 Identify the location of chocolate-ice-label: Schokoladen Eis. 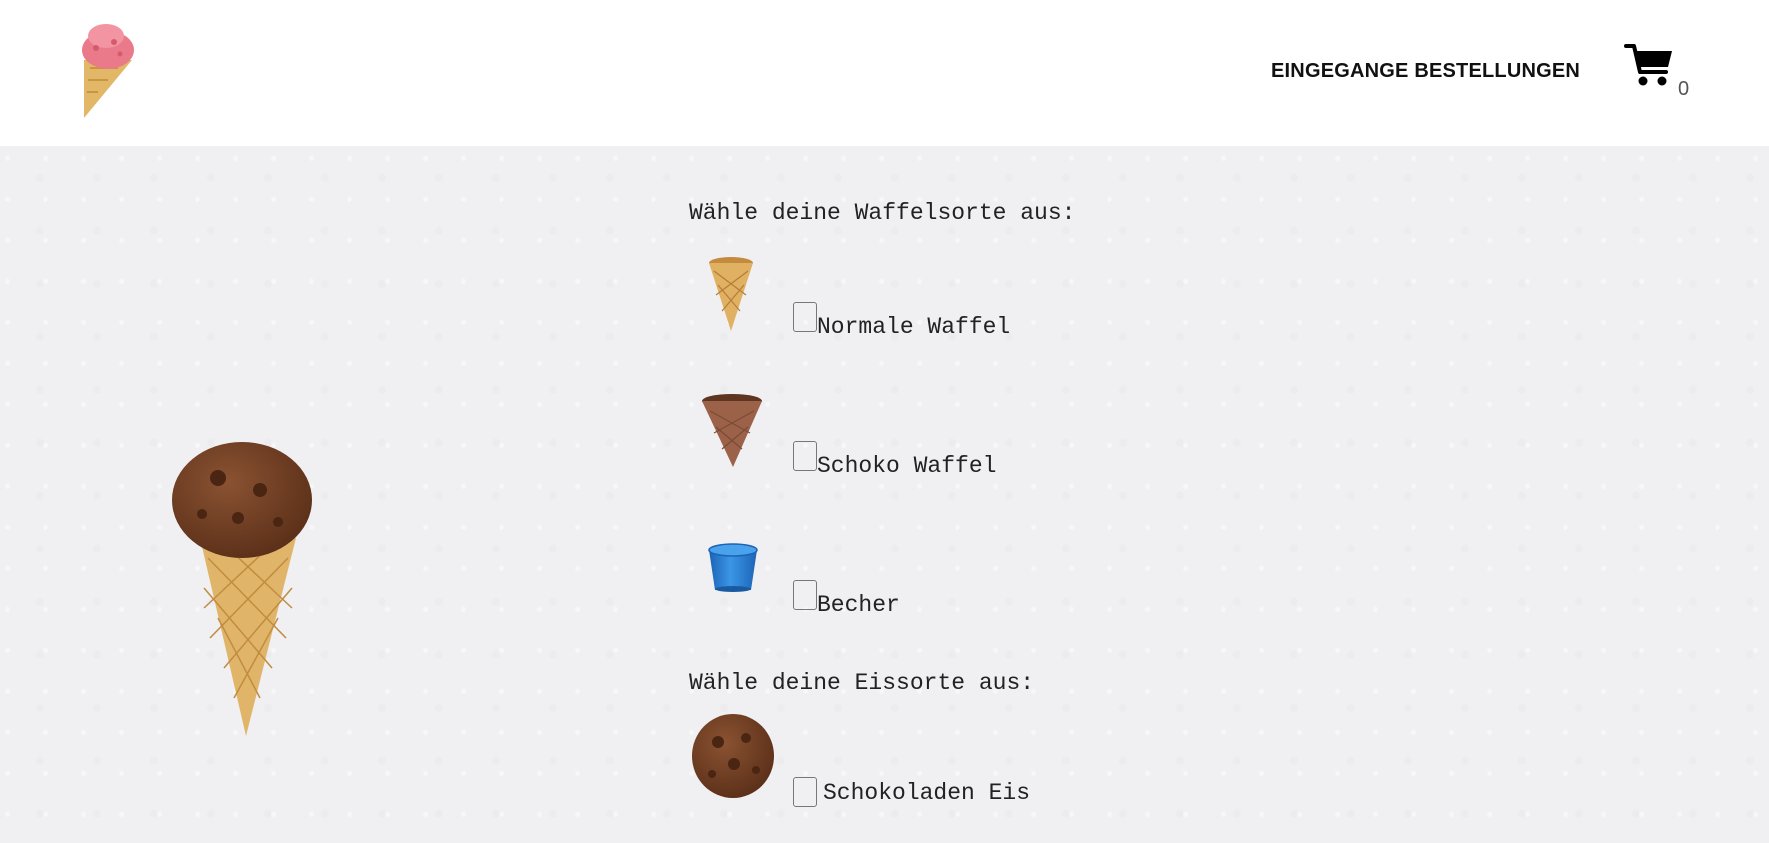
(926, 793).